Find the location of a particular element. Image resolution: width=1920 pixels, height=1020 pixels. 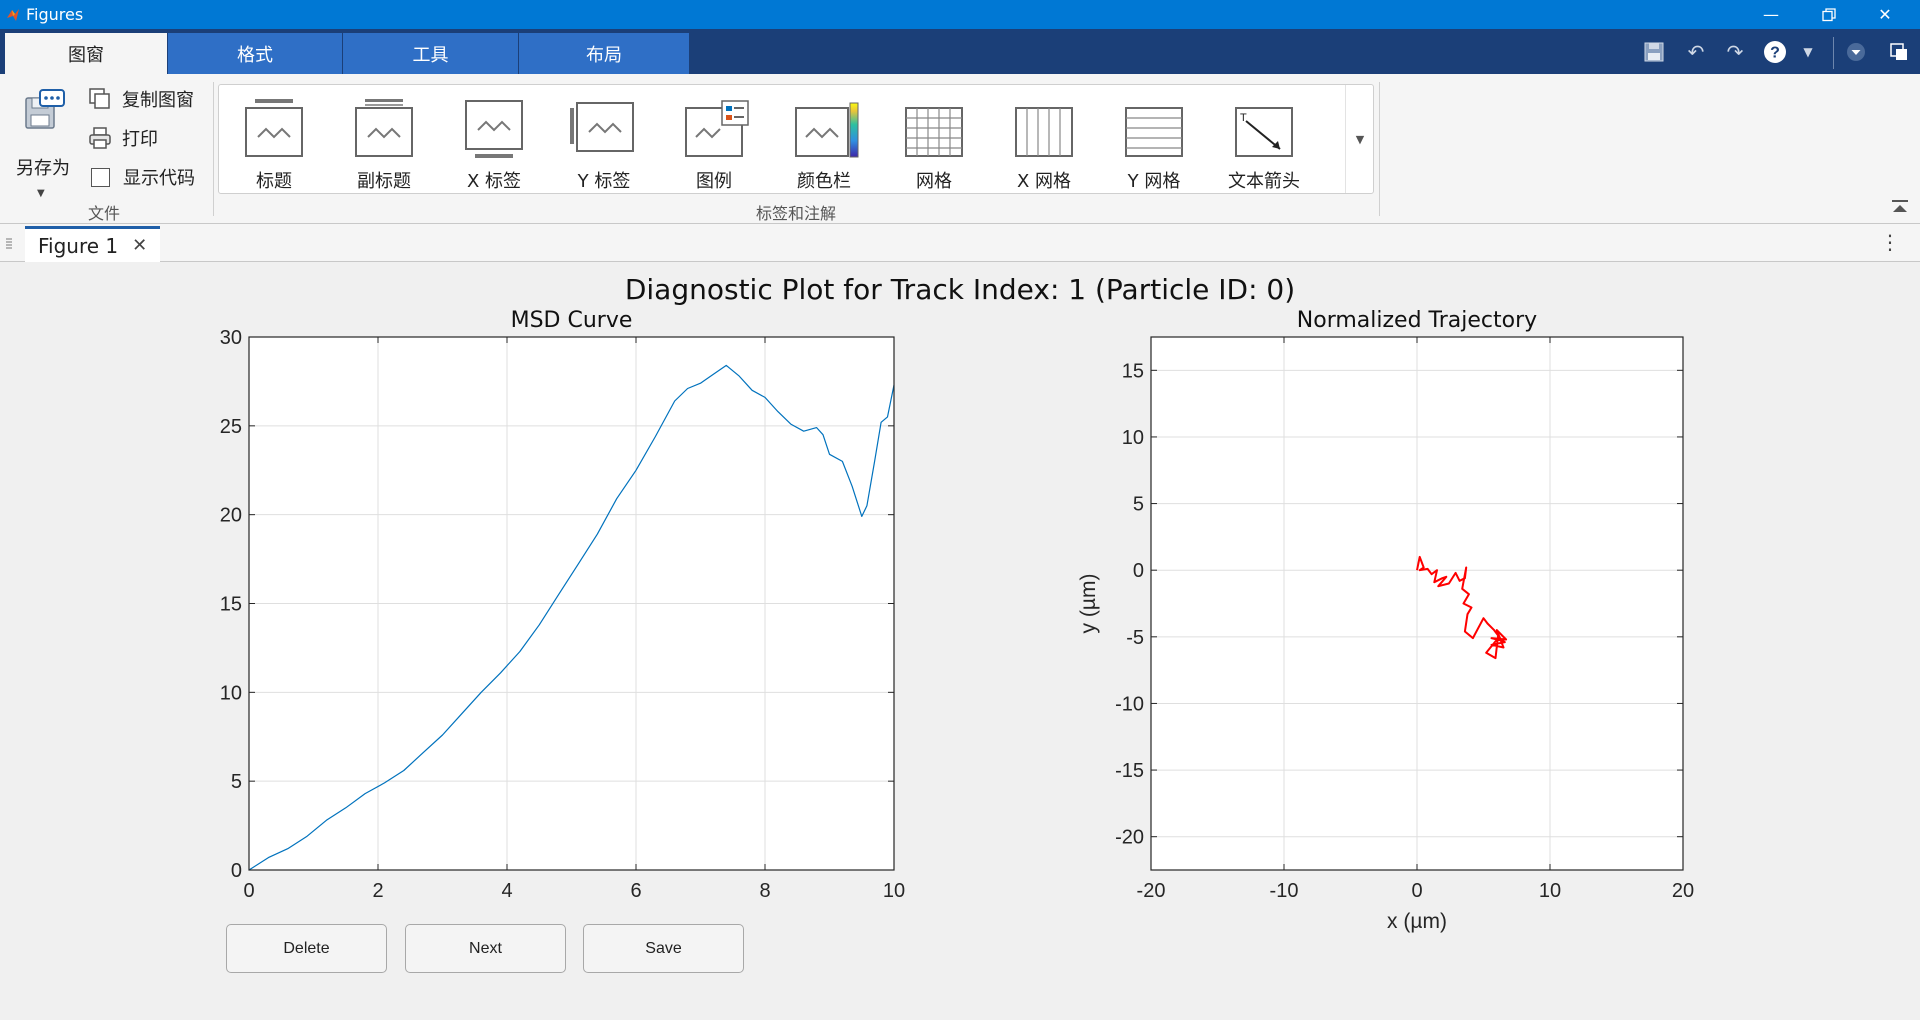

drag-handle-icon is located at coordinates (9, 243).